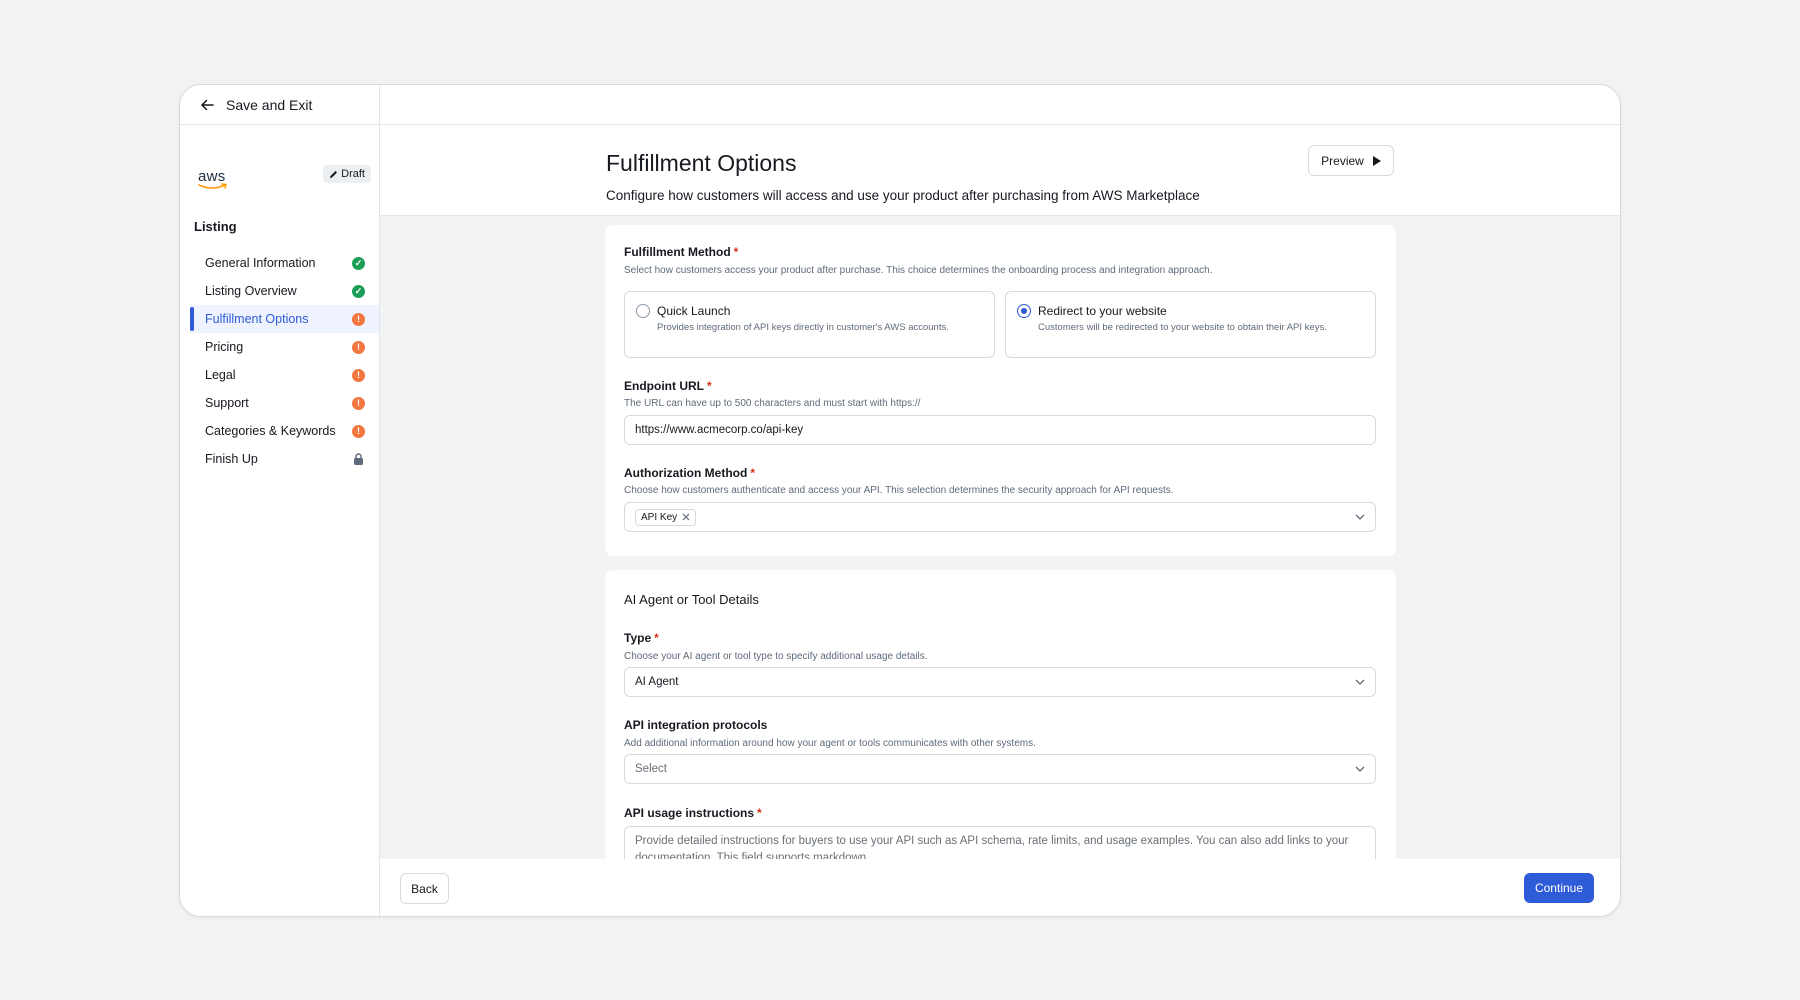 This screenshot has height=1000, width=1800. What do you see at coordinates (284, 459) in the screenshot?
I see `sidebar-item-finish-up: Finish Up` at bounding box center [284, 459].